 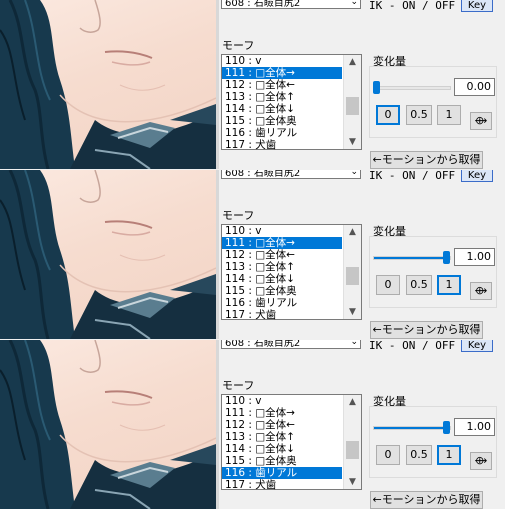 I want to click on morph-value-input: 0.00, so click(x=474, y=87).